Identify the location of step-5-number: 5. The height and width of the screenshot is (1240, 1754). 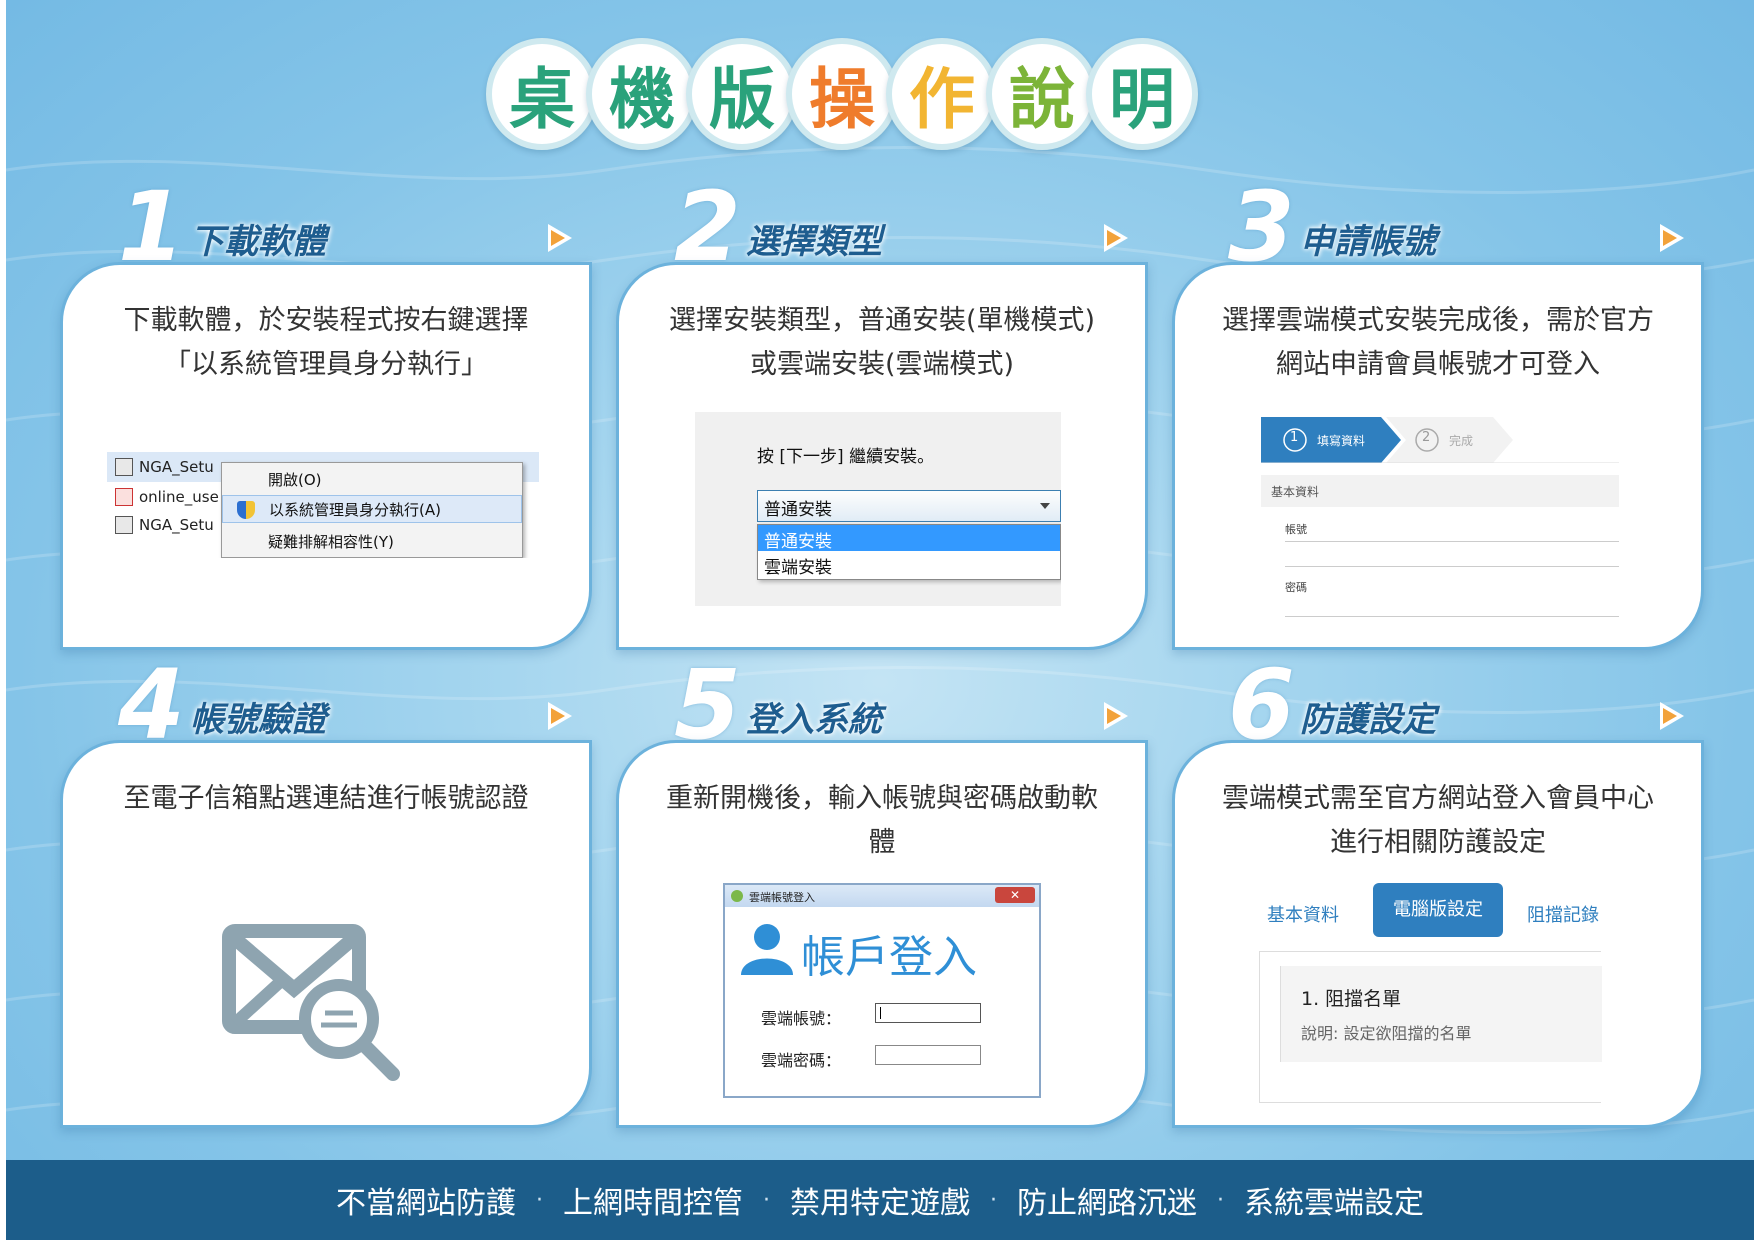
(707, 705).